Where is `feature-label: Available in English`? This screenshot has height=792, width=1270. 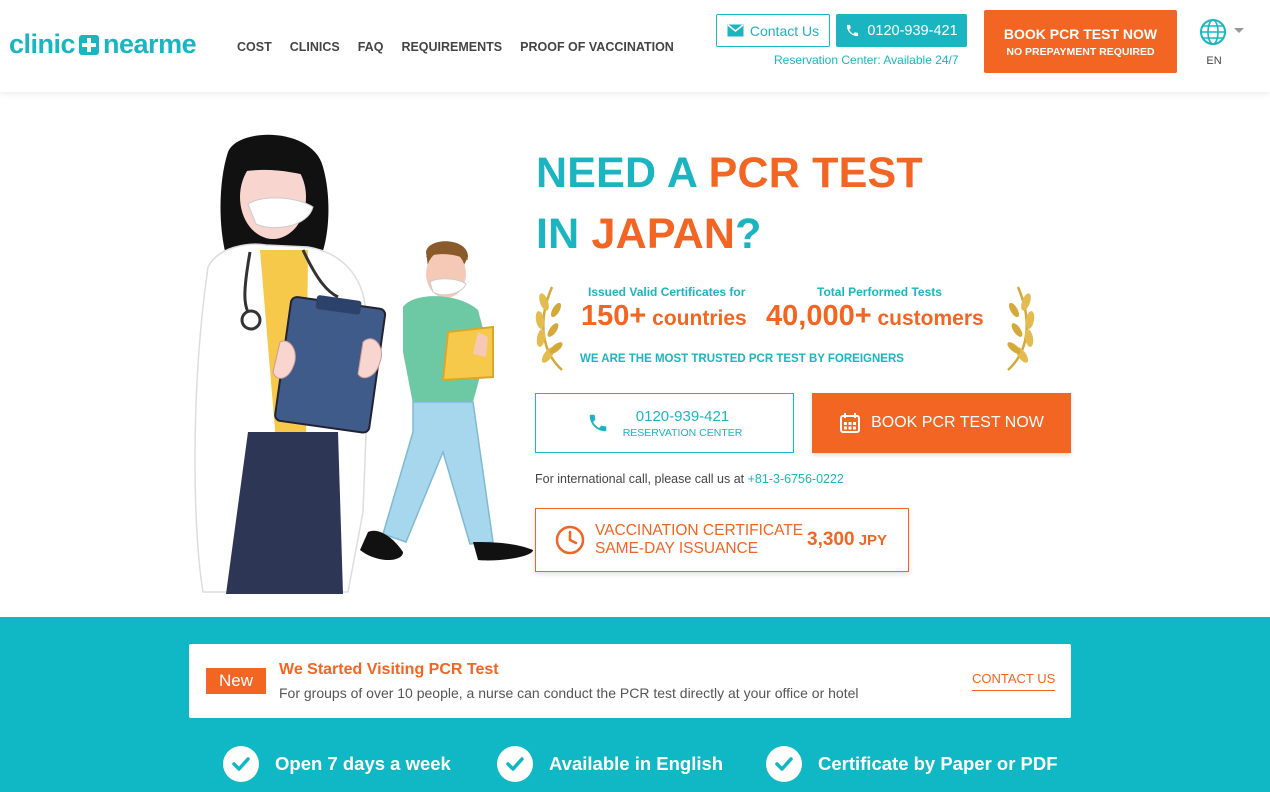 feature-label: Available in English is located at coordinates (636, 763).